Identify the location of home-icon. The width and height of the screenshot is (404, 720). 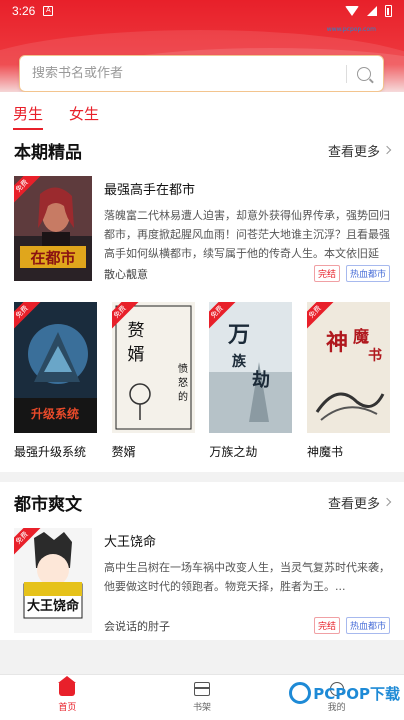
(67, 686).